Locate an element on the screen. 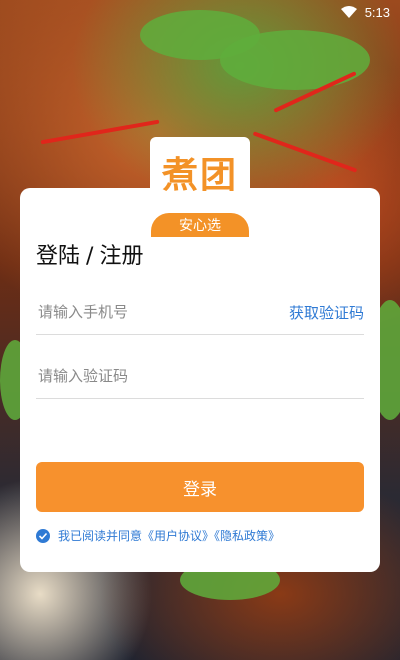 This screenshot has height=660, width=400. wifi-icon is located at coordinates (348, 12).